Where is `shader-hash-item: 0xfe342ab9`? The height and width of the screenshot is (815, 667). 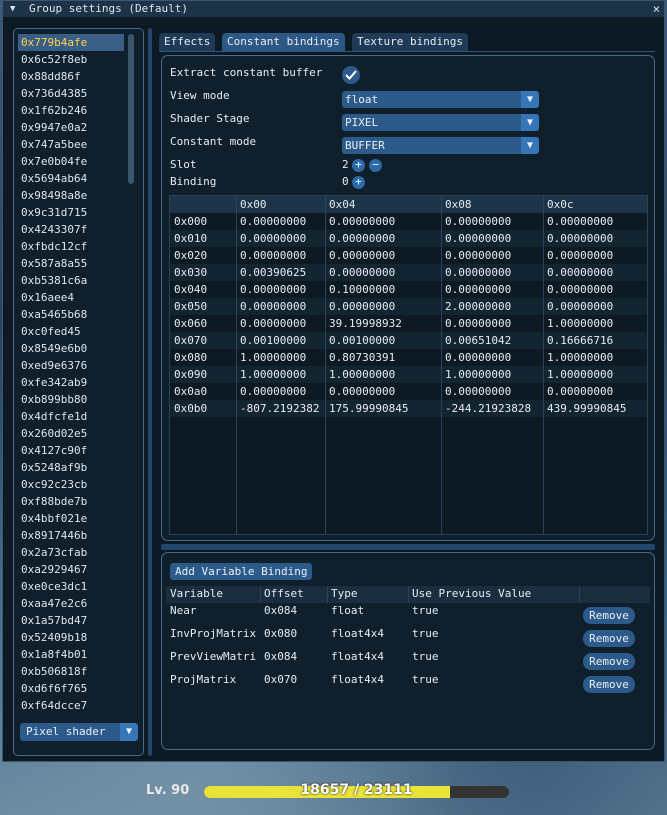
shader-hash-item: 0xfe342ab9 is located at coordinates (71, 382).